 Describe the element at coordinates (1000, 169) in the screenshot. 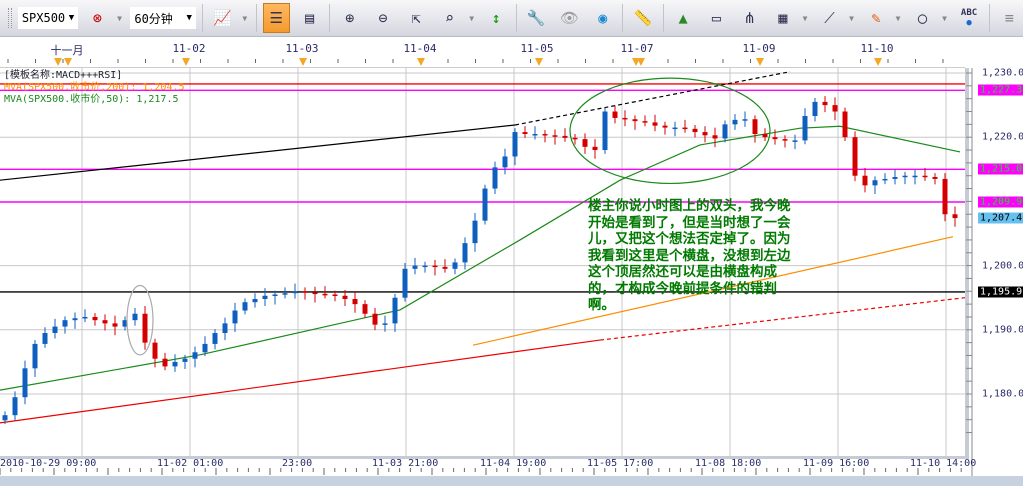

I see `price-highlight-label: 1,215.0` at that location.